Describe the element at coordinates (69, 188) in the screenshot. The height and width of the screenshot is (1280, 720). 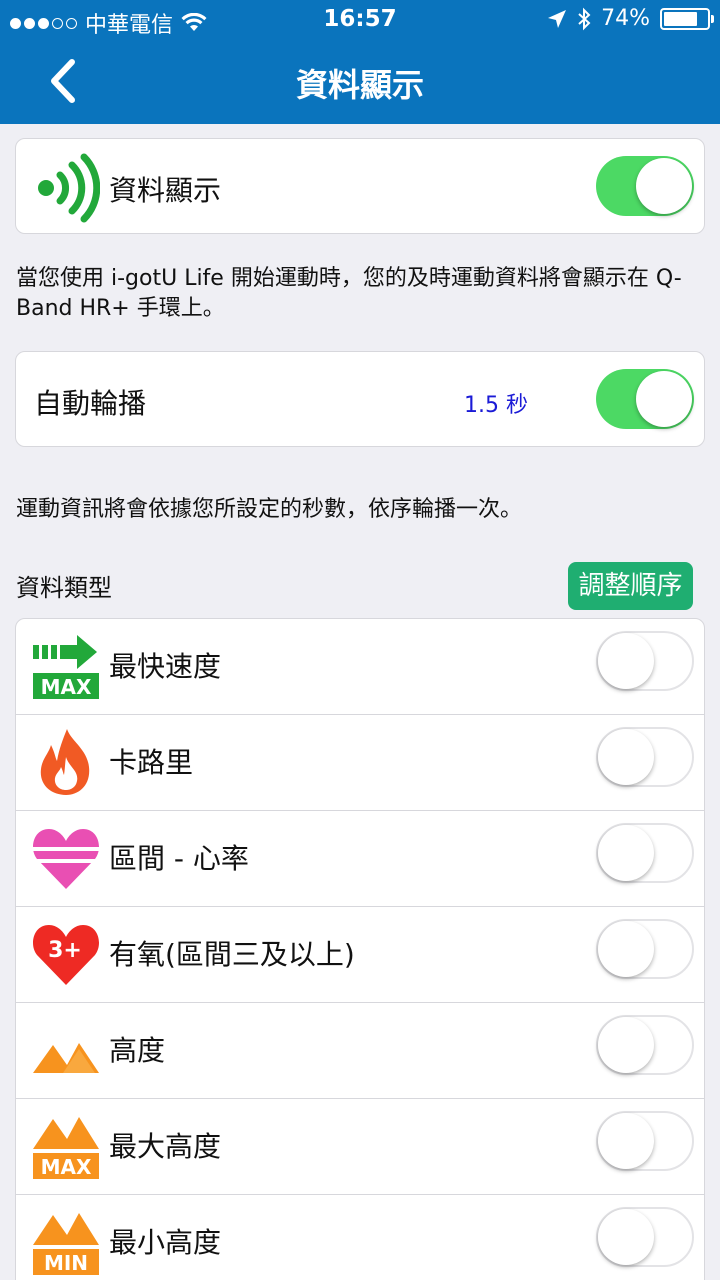
I see `wireless-signal-icon` at that location.